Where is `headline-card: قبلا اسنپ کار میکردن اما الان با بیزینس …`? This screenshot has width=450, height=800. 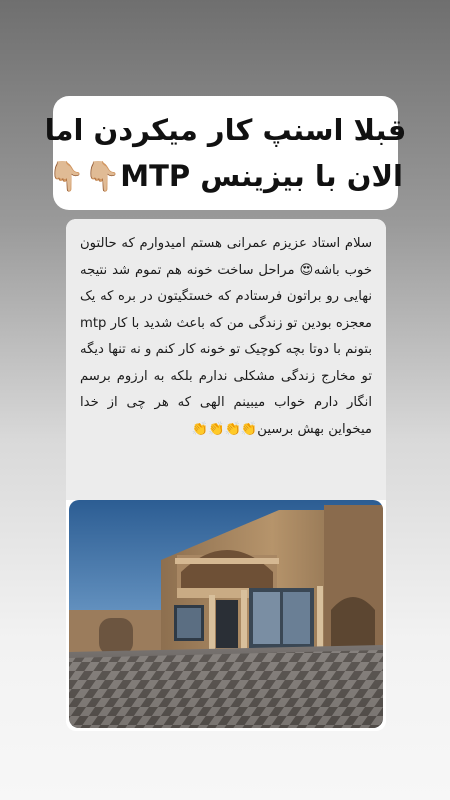 headline-card: قبلا اسنپ کار میکردن اما الان با بیزینس … is located at coordinates (225, 153).